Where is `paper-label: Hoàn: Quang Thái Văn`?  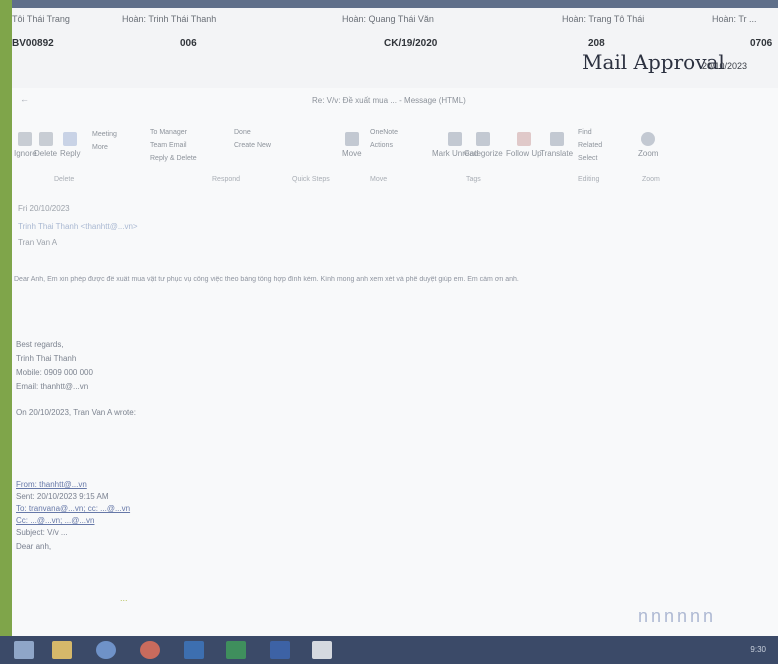 paper-label: Hoàn: Quang Thái Văn is located at coordinates (388, 19).